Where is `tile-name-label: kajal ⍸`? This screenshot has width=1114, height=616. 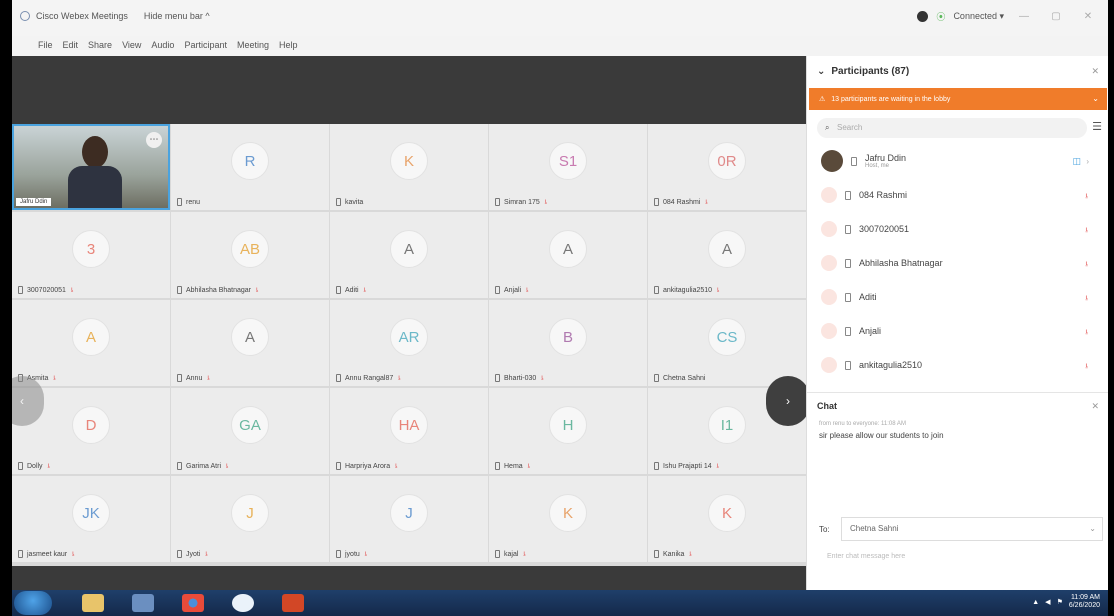
tile-name-label: kajal ⍸ is located at coordinates (511, 554).